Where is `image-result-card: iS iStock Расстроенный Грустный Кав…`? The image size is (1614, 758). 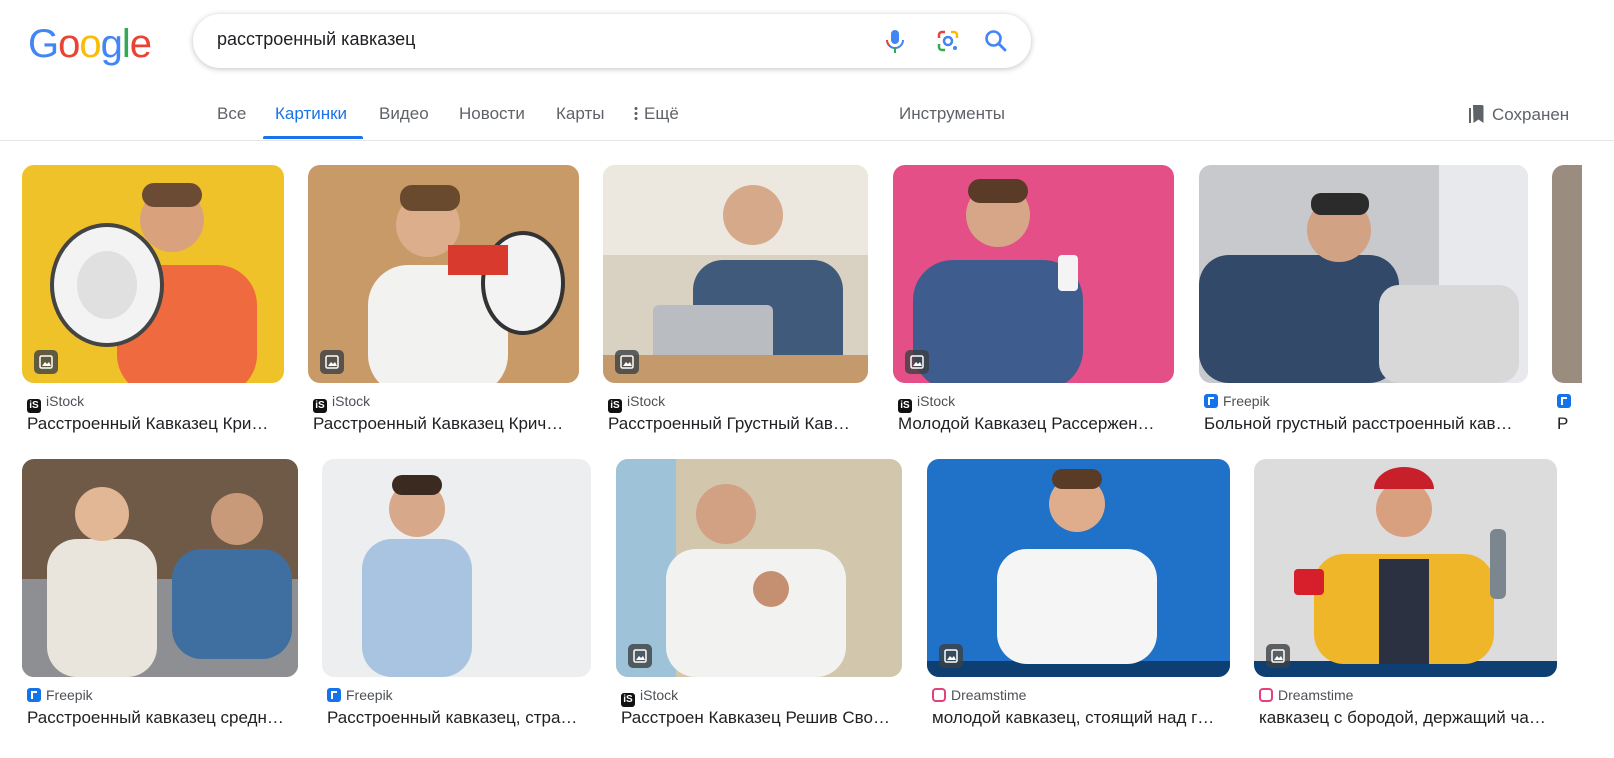
image-result-card: iS iStock Расстроенный Грустный Кав… is located at coordinates (735, 302).